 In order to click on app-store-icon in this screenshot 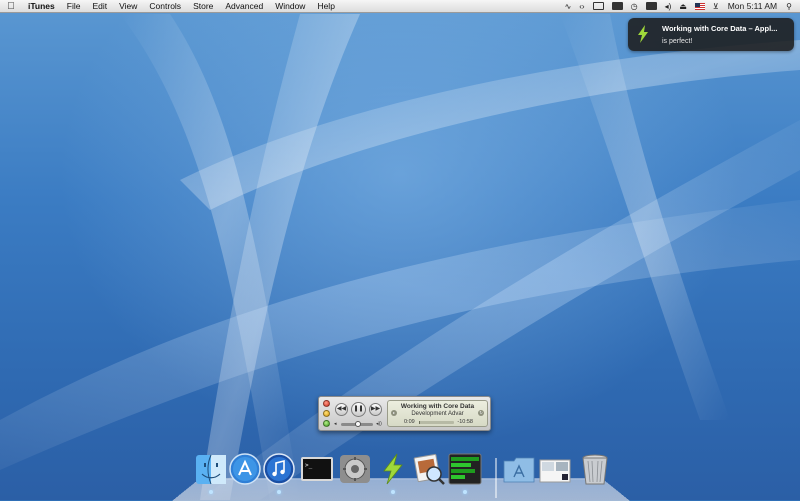, I will do `click(245, 469)`.